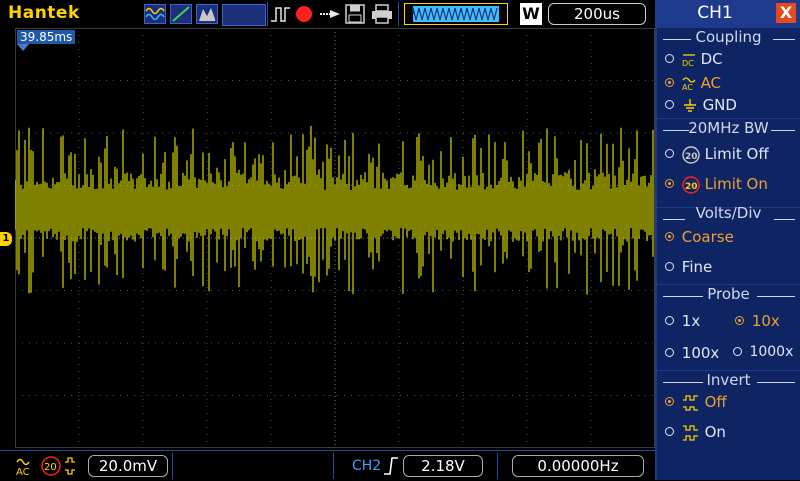 Image resolution: width=800 pixels, height=481 pixels. Describe the element at coordinates (691, 321) in the screenshot. I see `probe-1x-label: 1x` at that location.